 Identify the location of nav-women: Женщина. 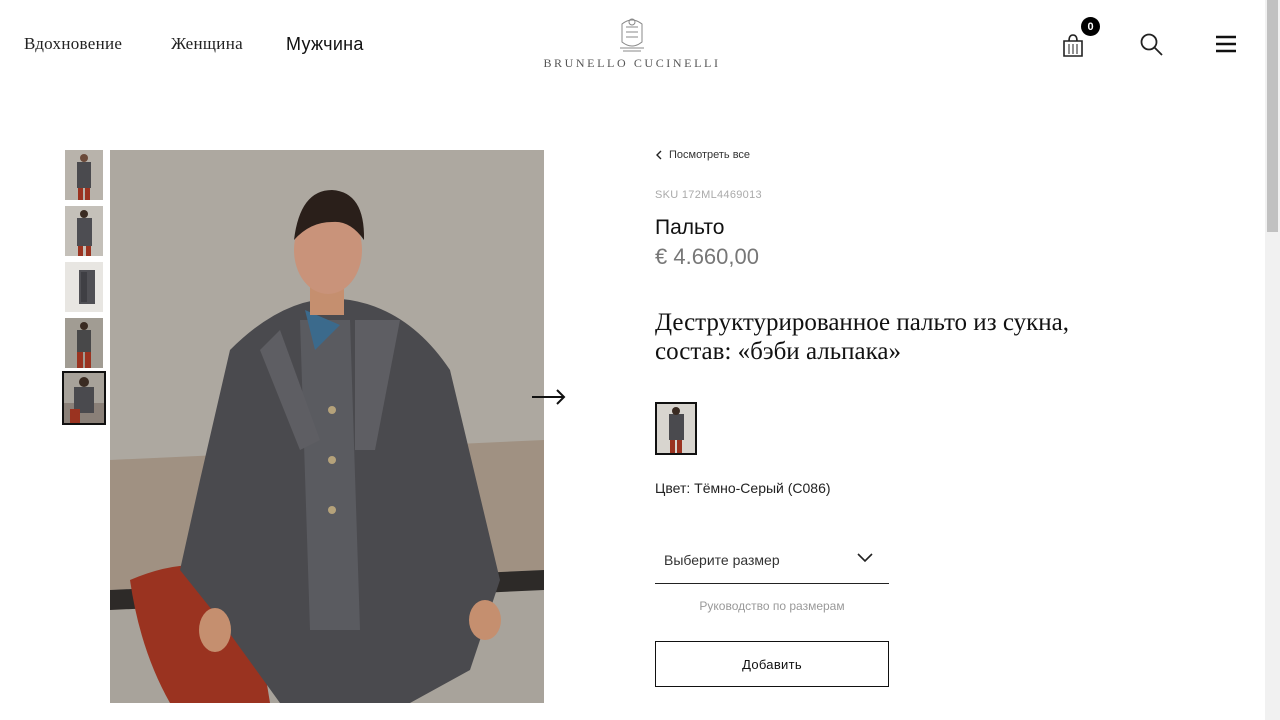
(207, 44).